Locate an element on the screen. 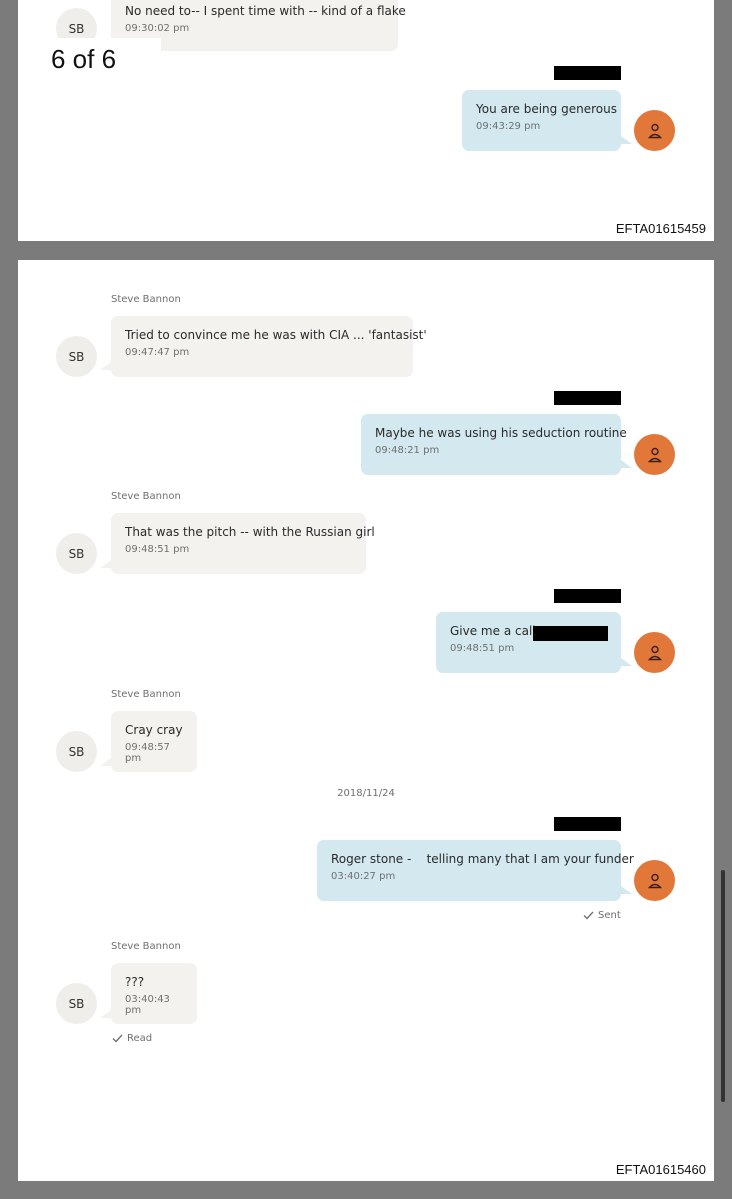  status-label: Read is located at coordinates (140, 1038).